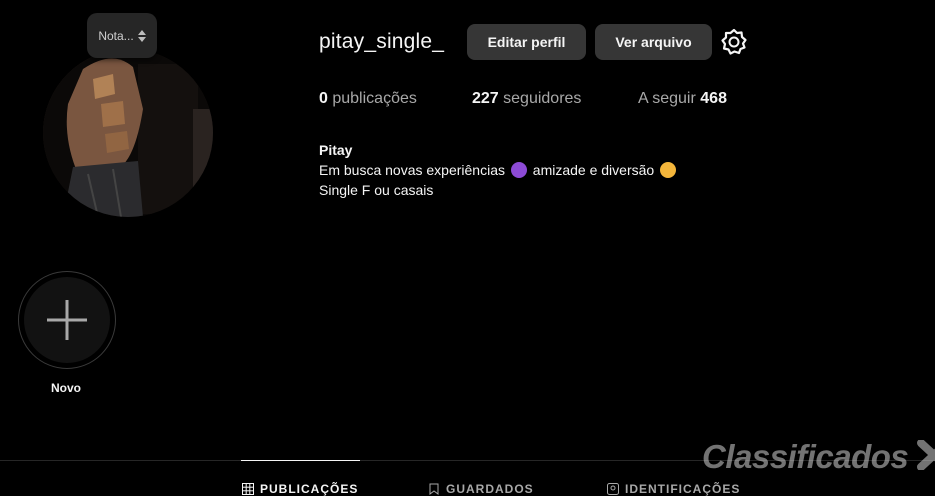  I want to click on note-scroll-icon, so click(141, 35).